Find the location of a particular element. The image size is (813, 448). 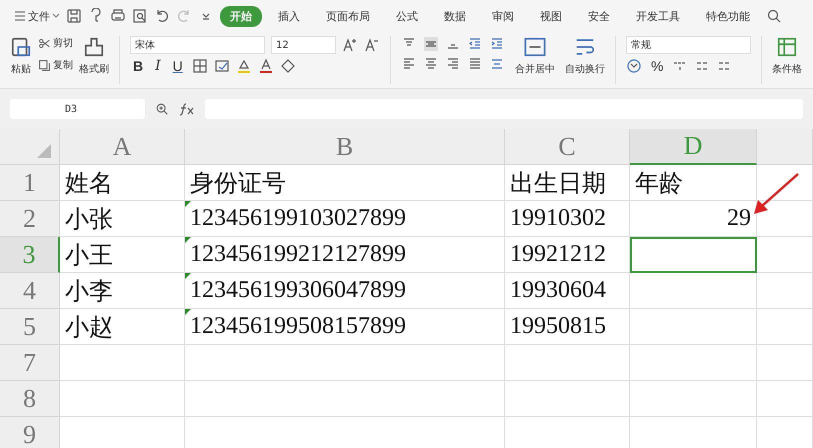

percent-button: % is located at coordinates (657, 66).